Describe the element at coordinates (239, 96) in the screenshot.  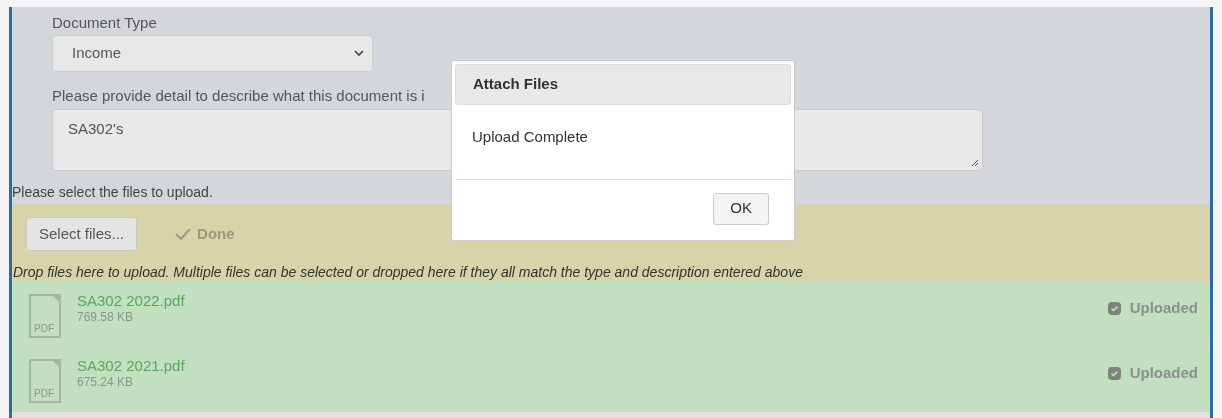
I see `field-label: Please provide detail to describe what this document is i` at that location.